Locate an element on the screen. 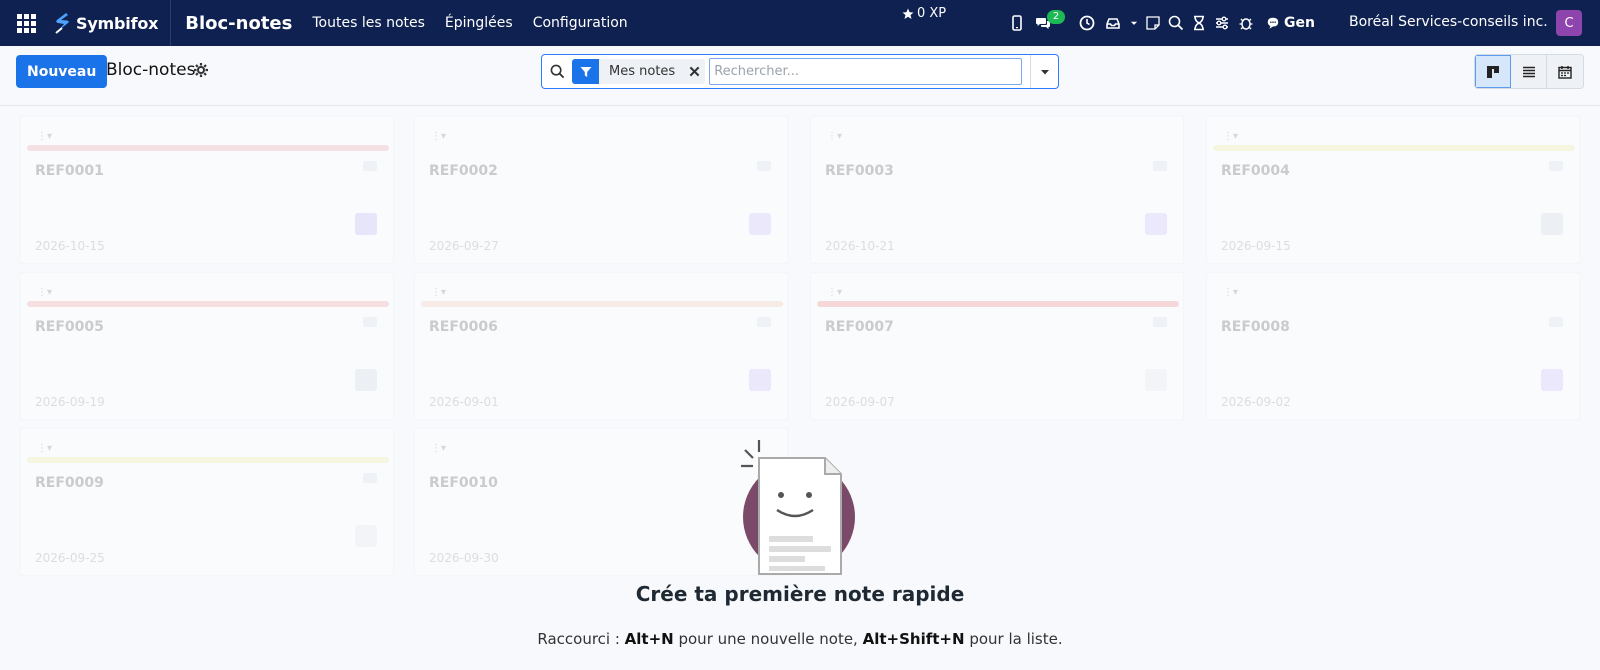 The image size is (1600, 670). xp-counter: 0 XP is located at coordinates (924, 13).